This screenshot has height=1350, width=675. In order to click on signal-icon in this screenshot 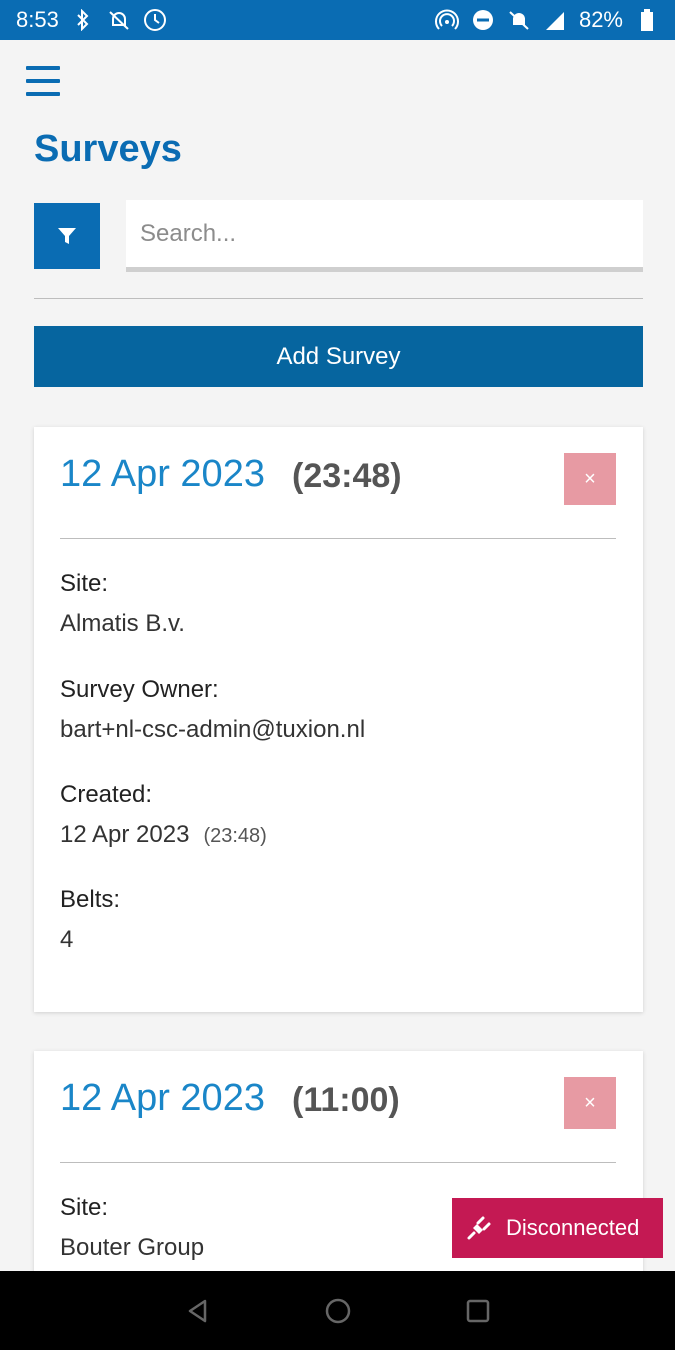, I will do `click(555, 20)`.